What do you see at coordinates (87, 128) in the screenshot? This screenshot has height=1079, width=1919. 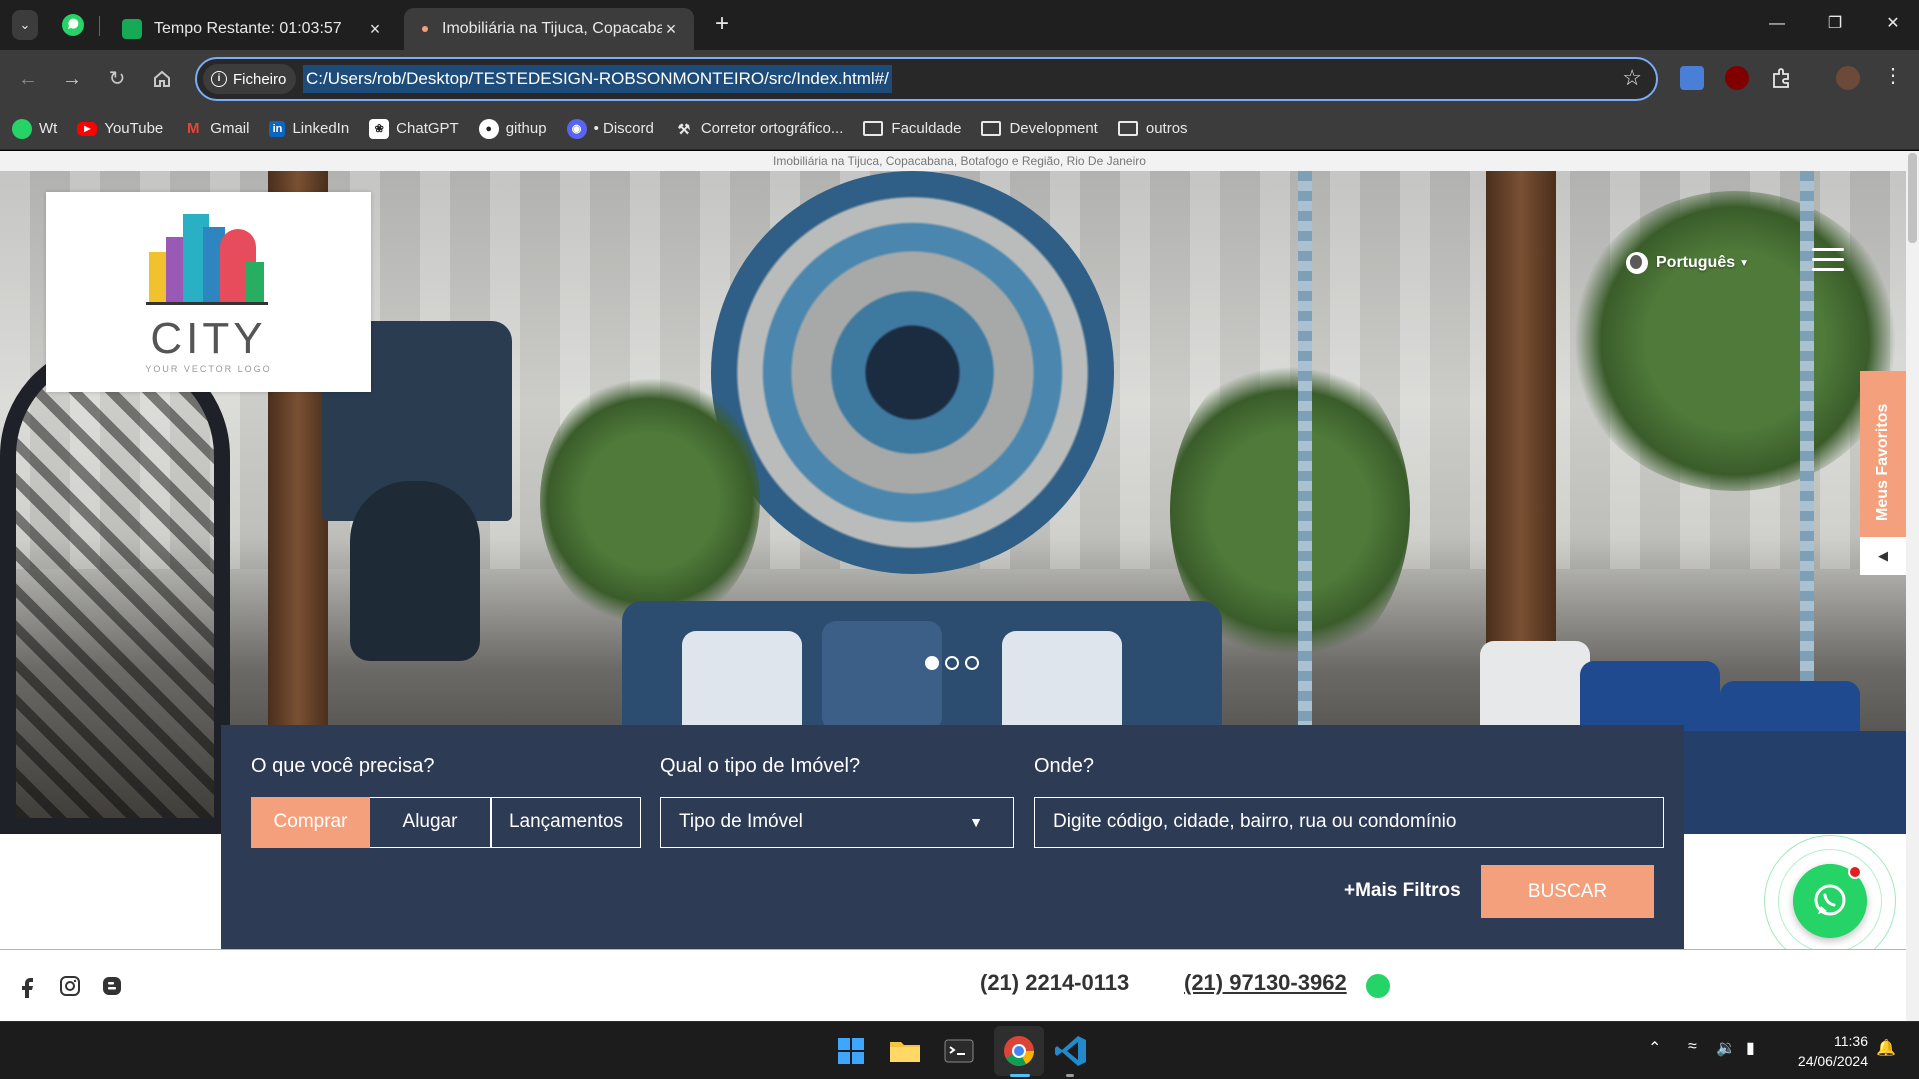 I see `youtube-icon: ▶` at bounding box center [87, 128].